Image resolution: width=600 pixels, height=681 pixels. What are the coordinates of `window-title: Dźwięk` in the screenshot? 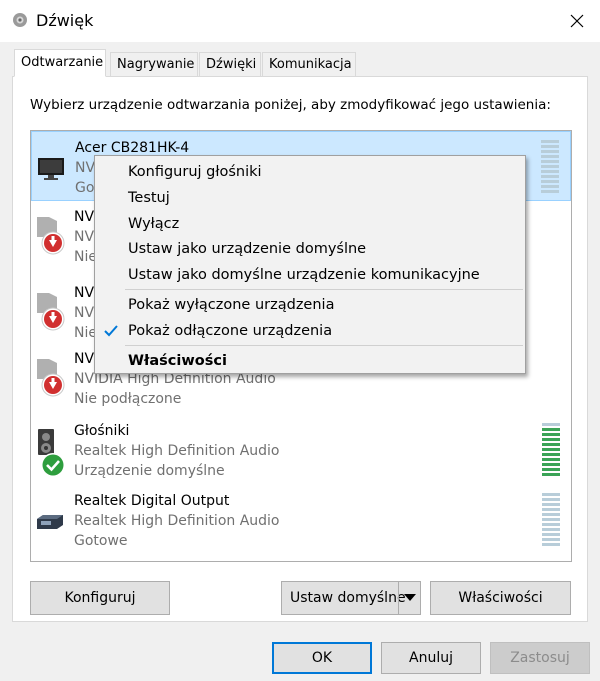 It's located at (65, 20).